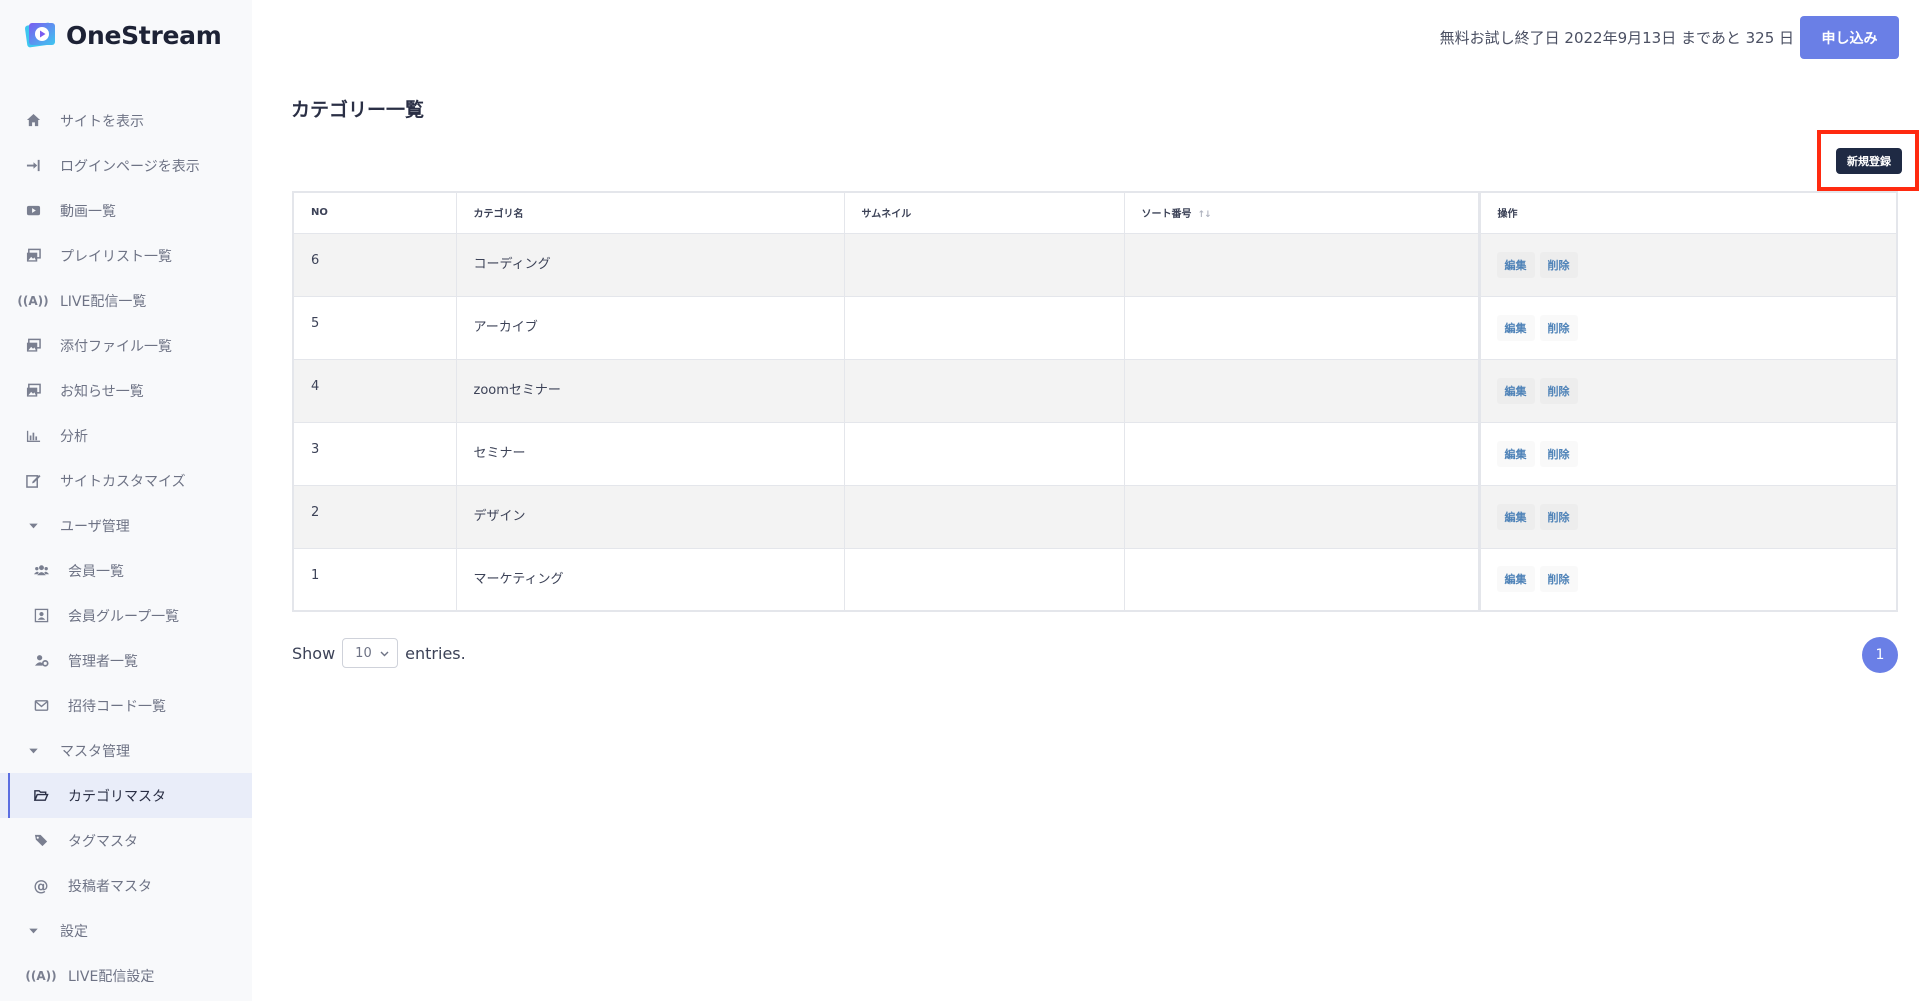 Image resolution: width=1920 pixels, height=1001 pixels. I want to click on cell-no: 6, so click(375, 265).